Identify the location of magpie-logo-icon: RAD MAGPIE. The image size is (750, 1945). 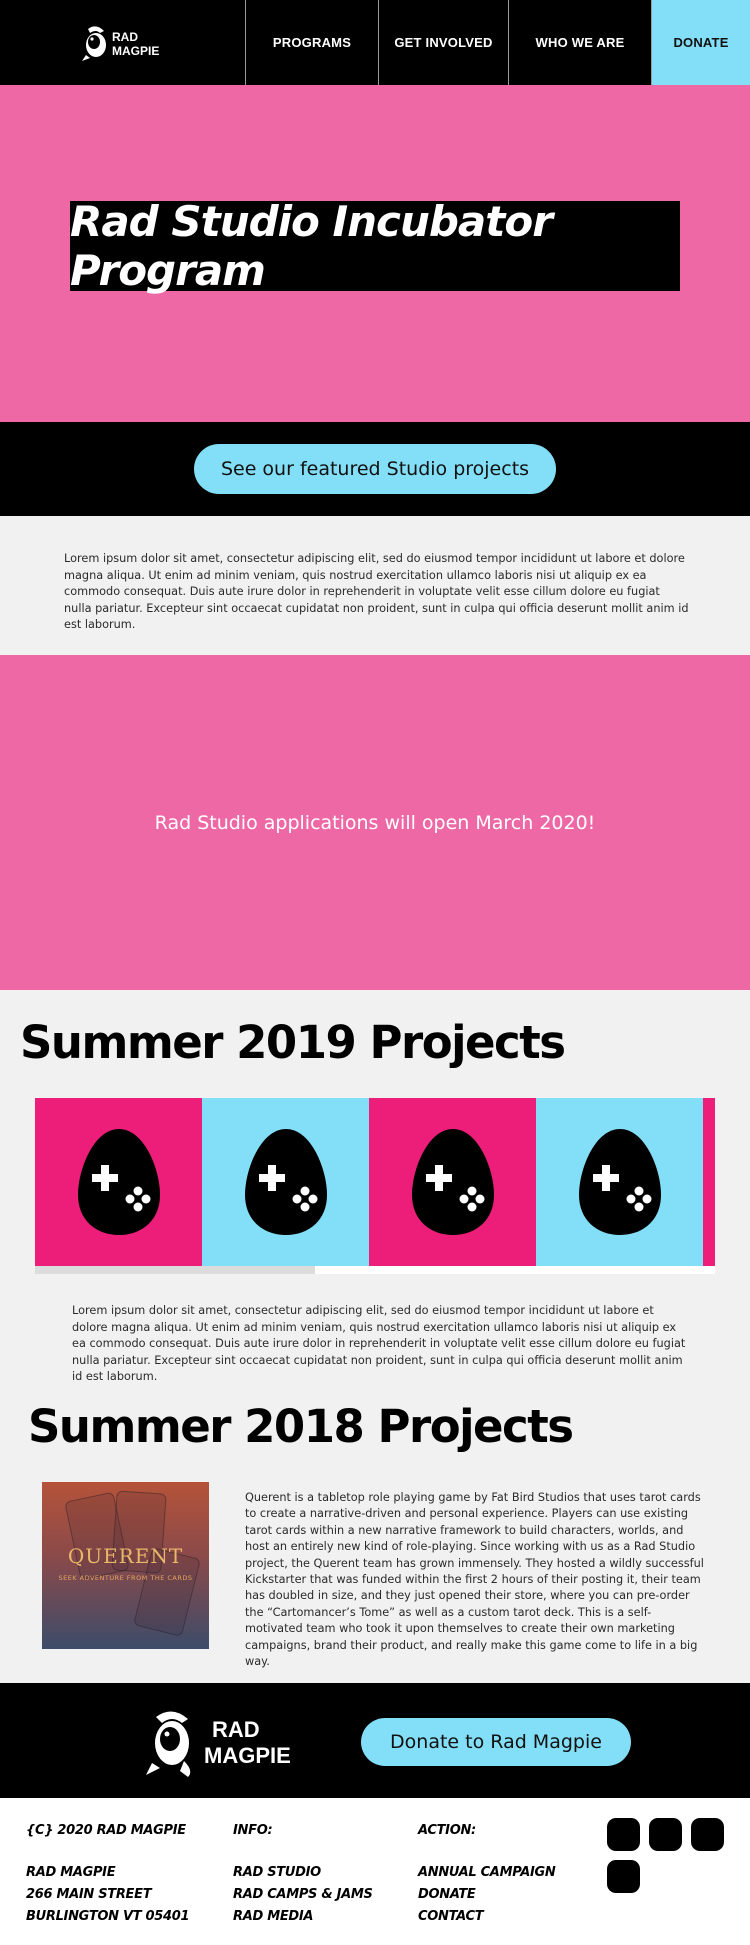
(120, 43).